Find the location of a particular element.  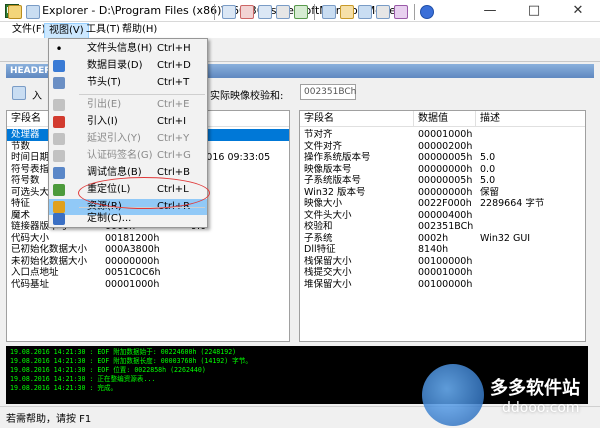

menu-item-shortcut: Ctrl+E is located at coordinates (173, 104).